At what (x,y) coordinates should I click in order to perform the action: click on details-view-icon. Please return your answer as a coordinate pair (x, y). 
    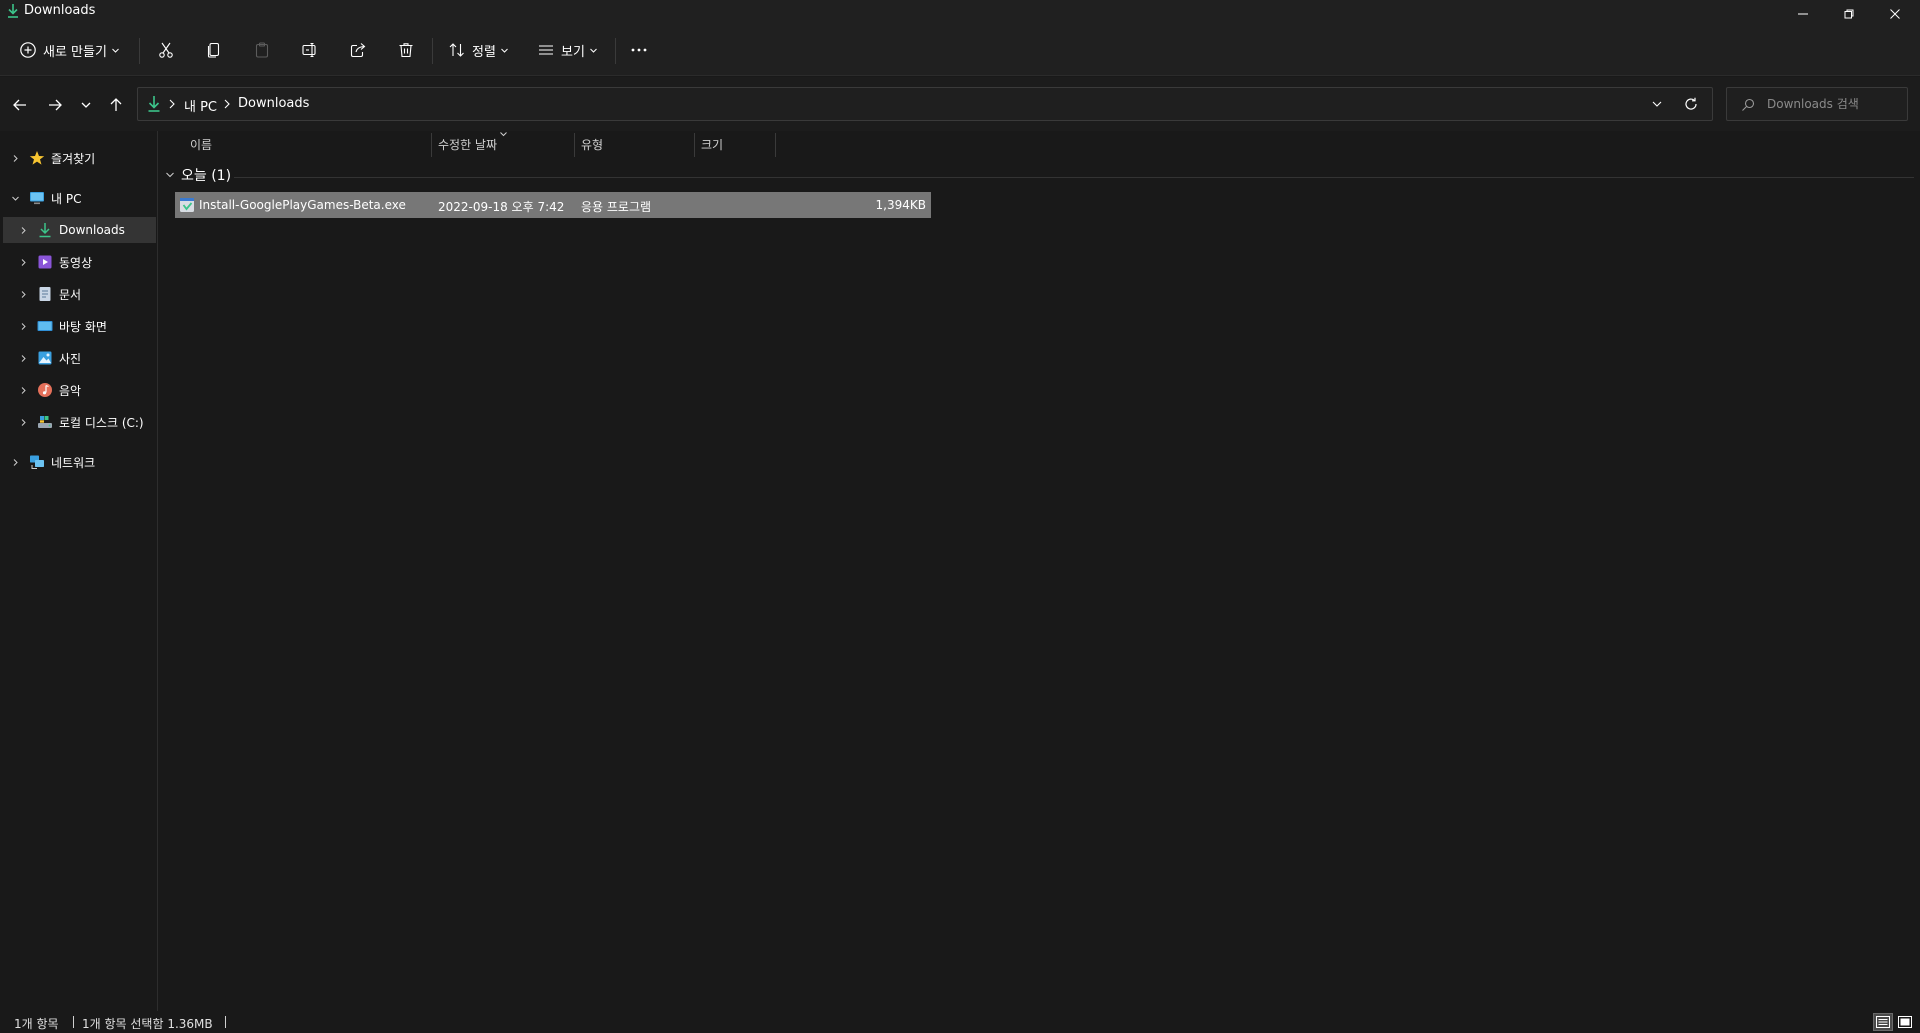
    Looking at the image, I should click on (1883, 1022).